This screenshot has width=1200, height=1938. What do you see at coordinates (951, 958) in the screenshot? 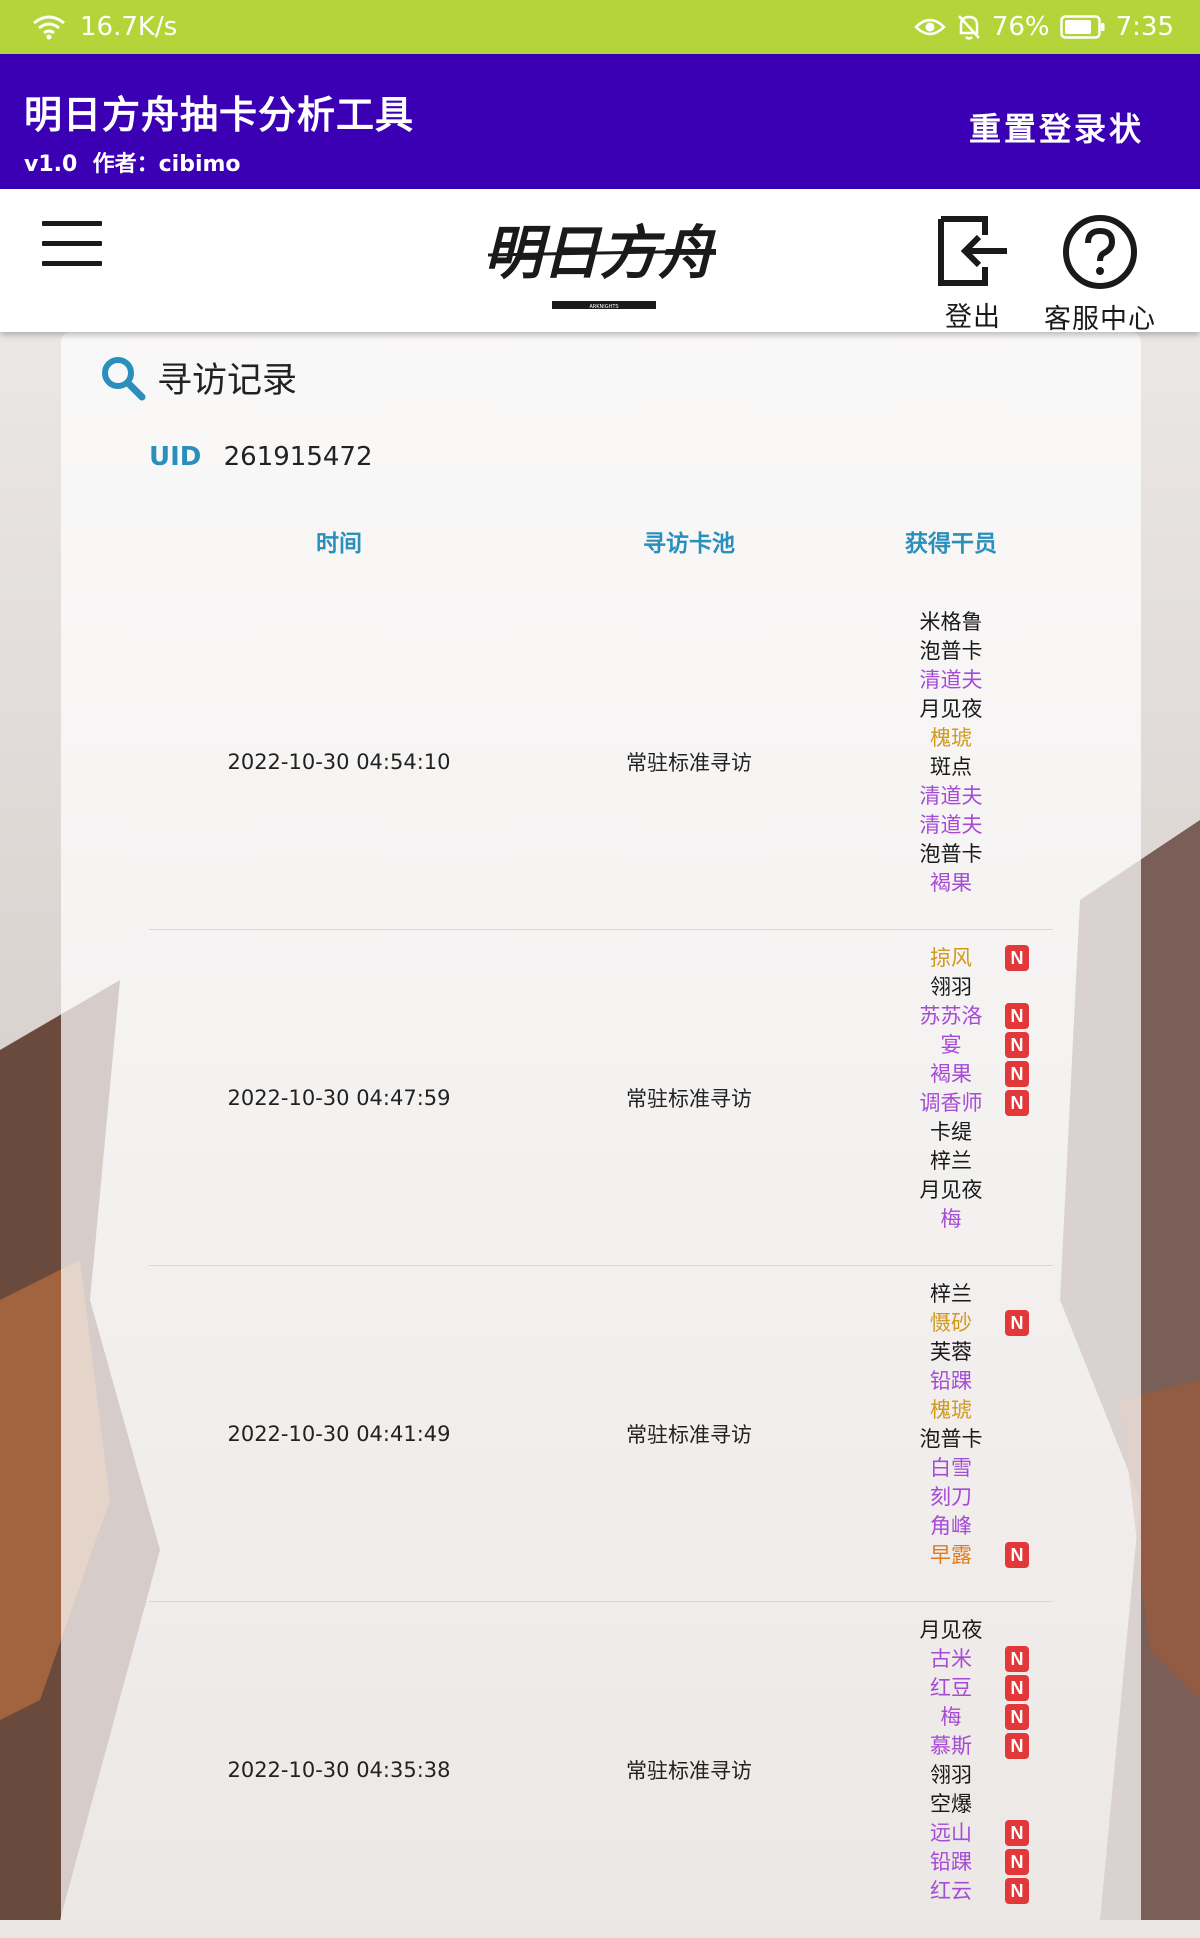
I see `operator-name: 掠风` at bounding box center [951, 958].